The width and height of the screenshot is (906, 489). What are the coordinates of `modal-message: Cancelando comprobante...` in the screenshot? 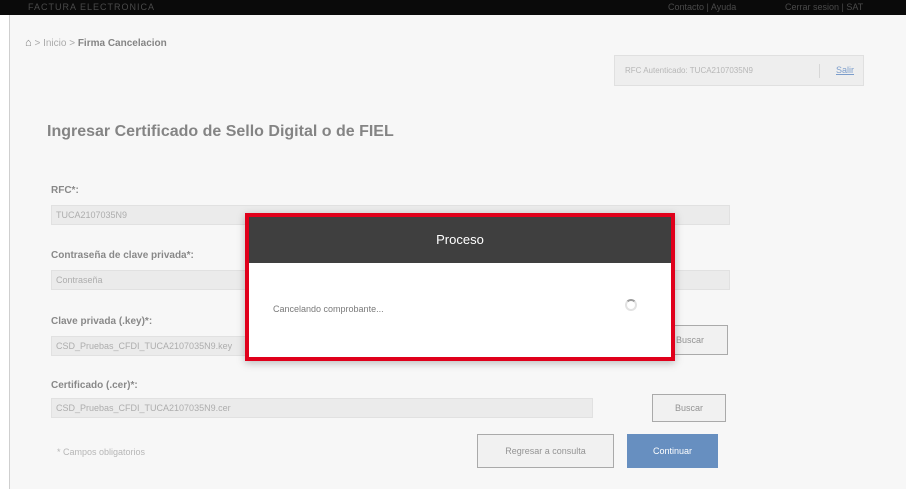 It's located at (328, 309).